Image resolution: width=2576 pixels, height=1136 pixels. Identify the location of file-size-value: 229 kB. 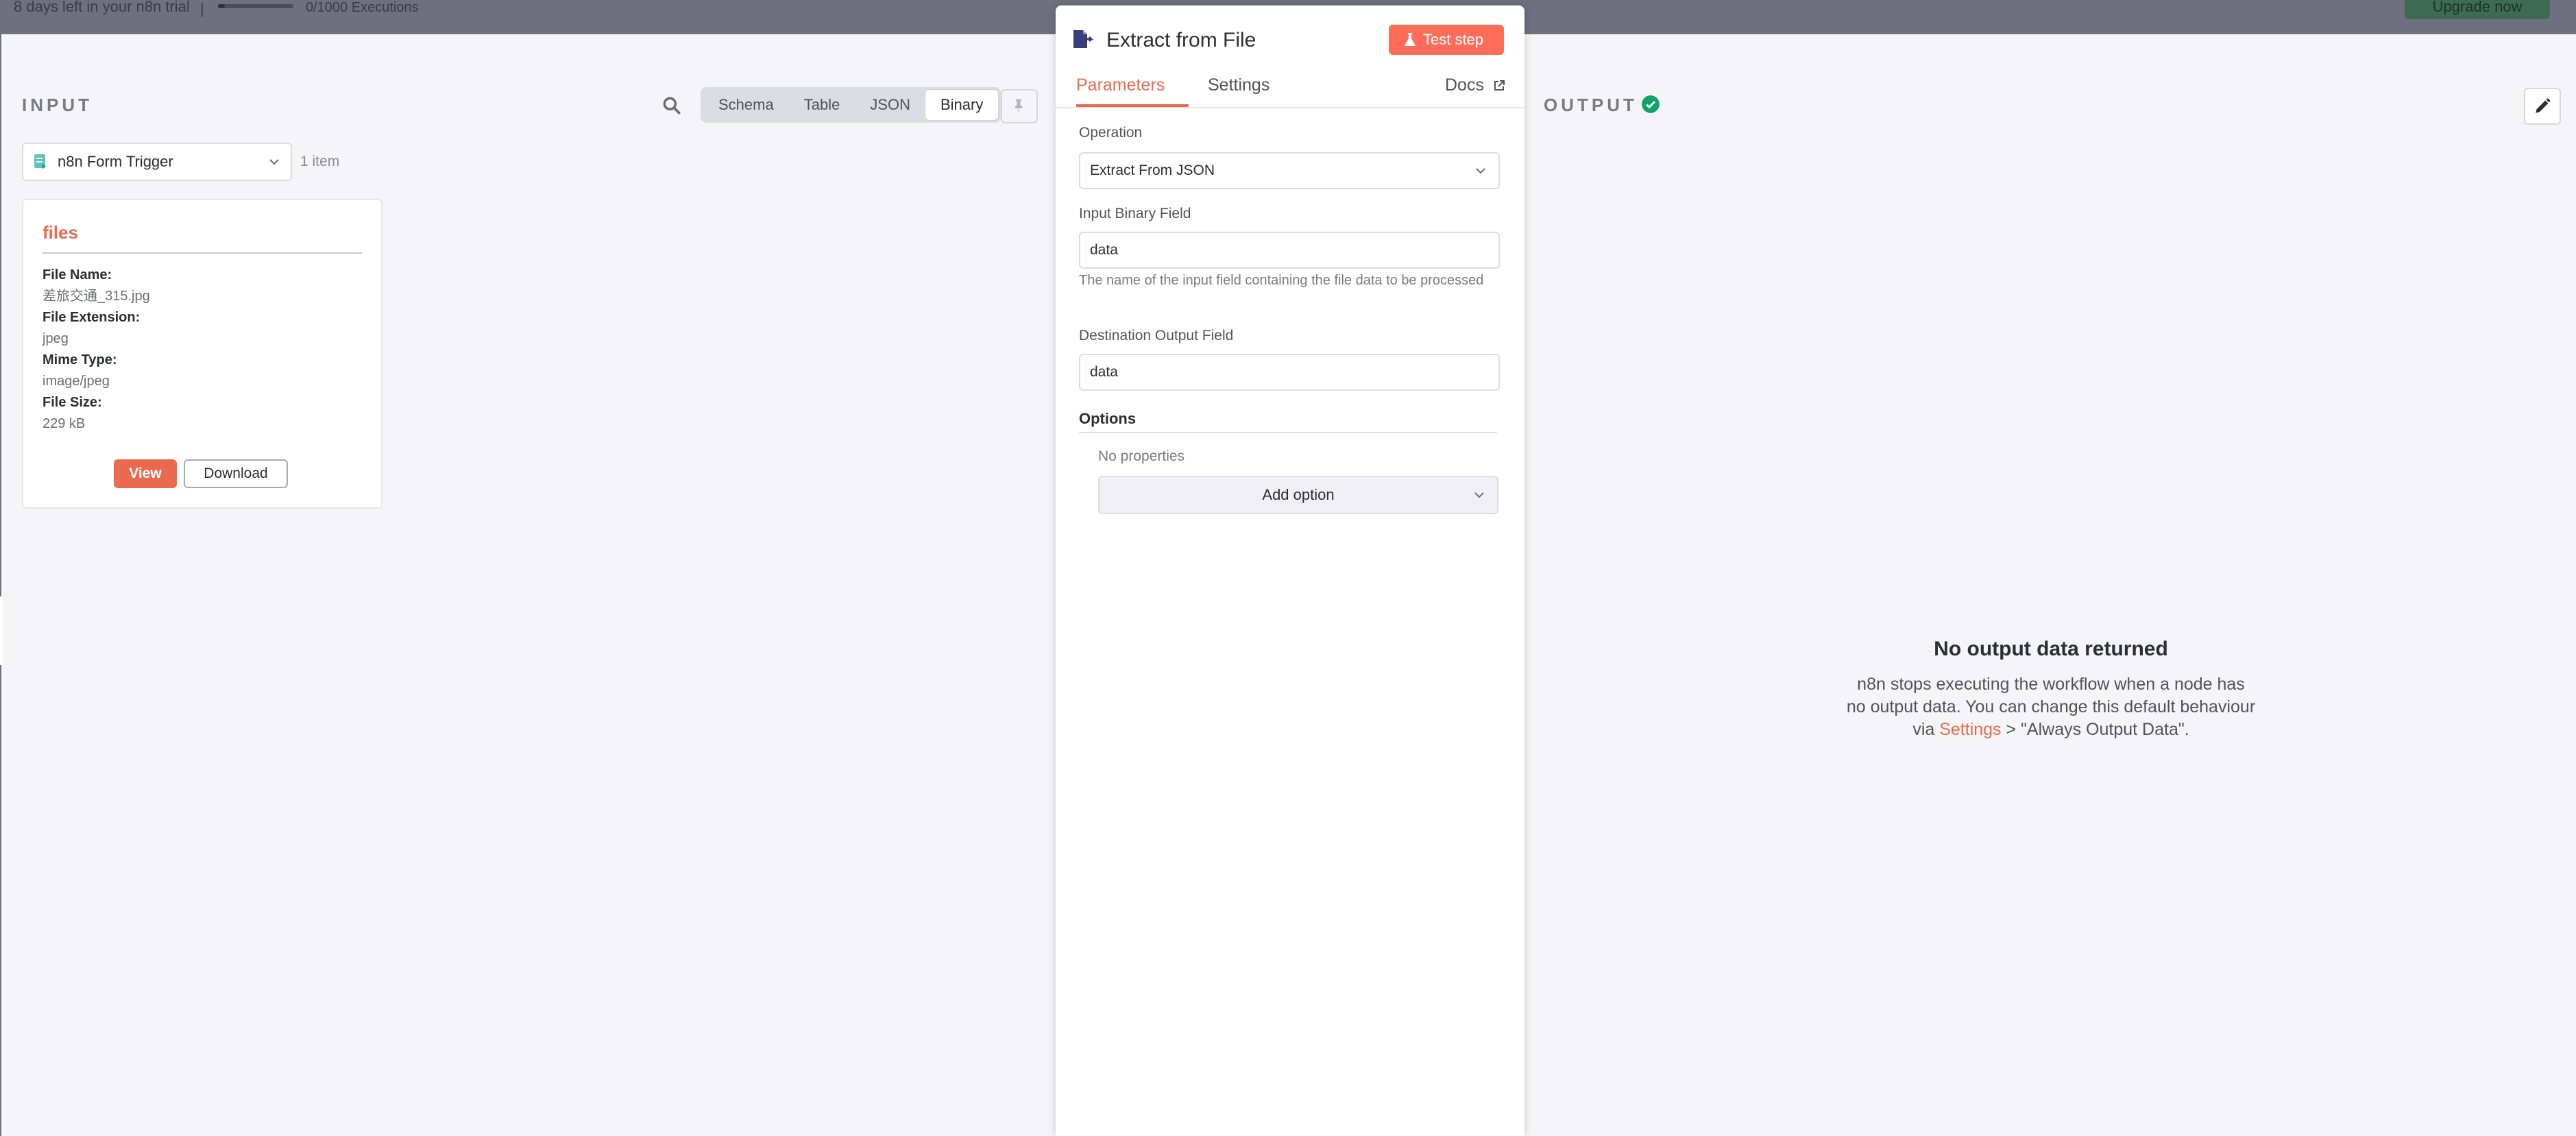
(64, 423).